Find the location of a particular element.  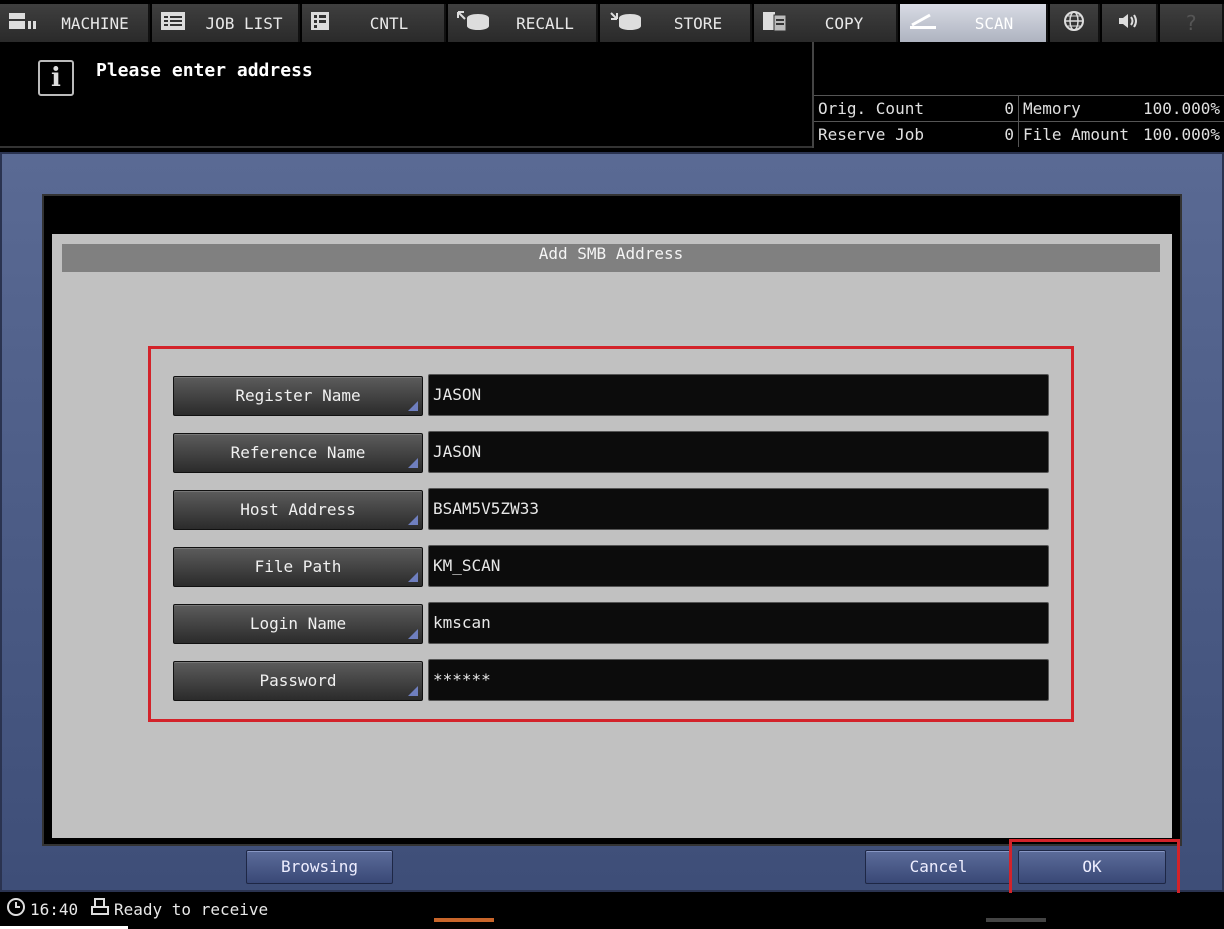

password-button: Password is located at coordinates (298, 681).